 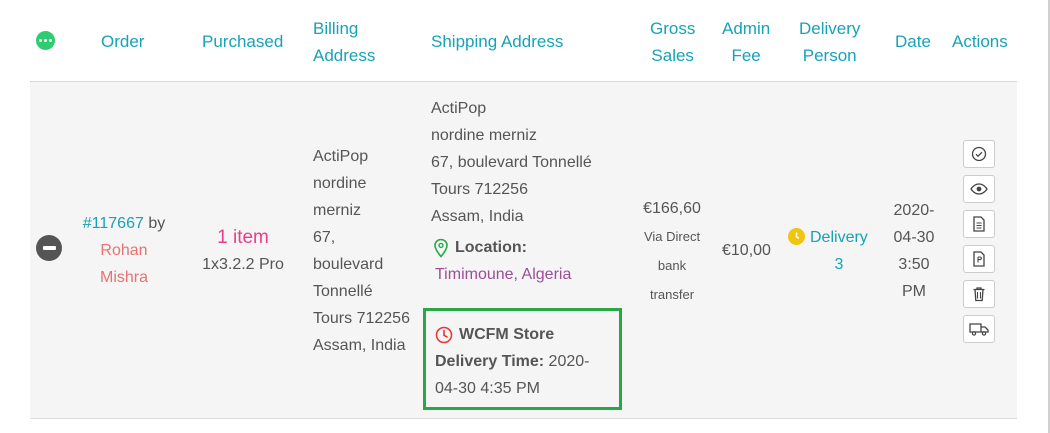 I want to click on col-header-gross: Gross Sales, so click(x=672, y=42).